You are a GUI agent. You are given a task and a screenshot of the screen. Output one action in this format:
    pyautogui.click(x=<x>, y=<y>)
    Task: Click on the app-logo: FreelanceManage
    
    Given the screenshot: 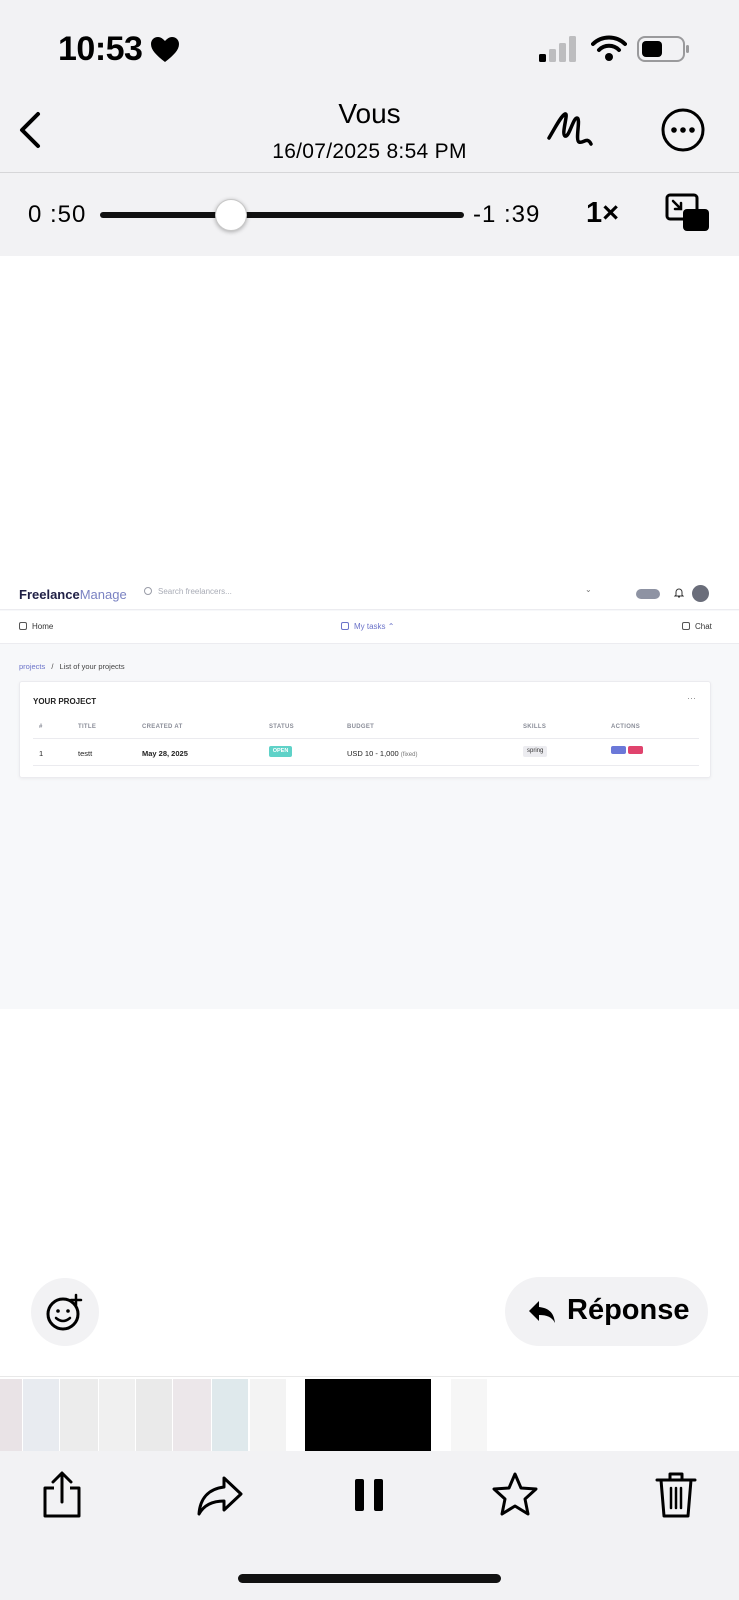 What is the action you would take?
    pyautogui.click(x=73, y=594)
    